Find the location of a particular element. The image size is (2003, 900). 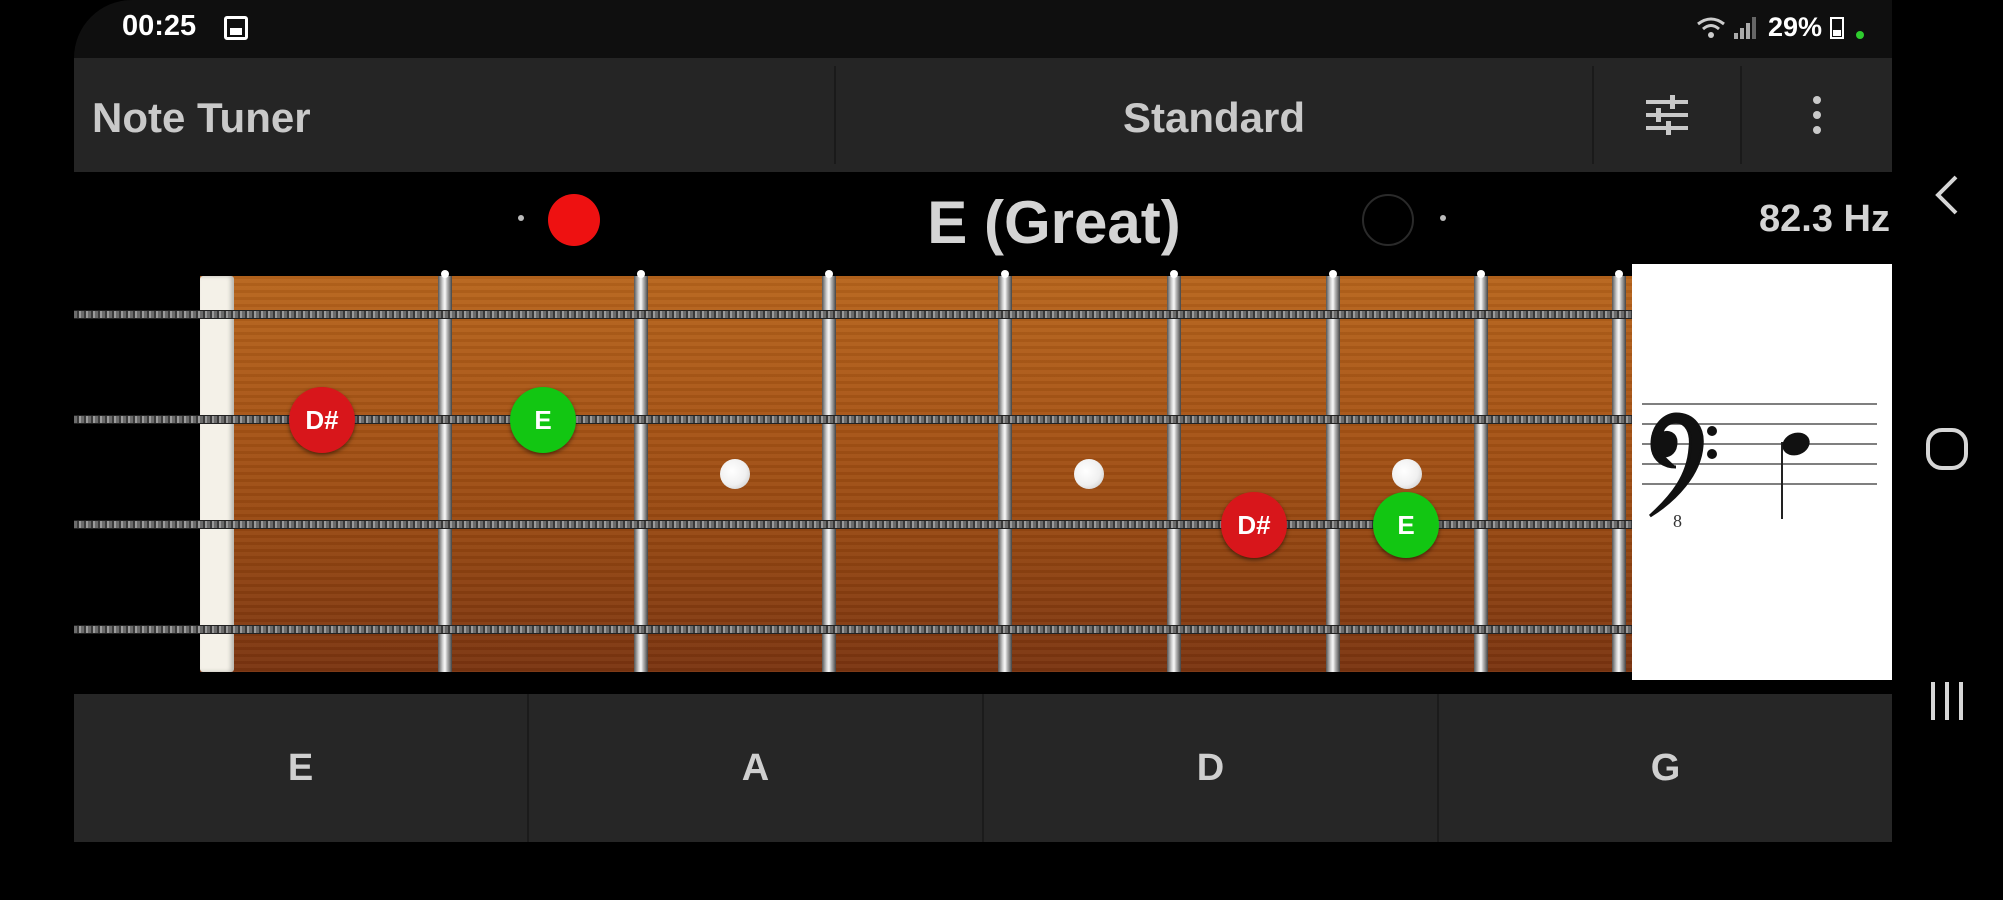

octave-mark: 8 is located at coordinates (1677, 521).